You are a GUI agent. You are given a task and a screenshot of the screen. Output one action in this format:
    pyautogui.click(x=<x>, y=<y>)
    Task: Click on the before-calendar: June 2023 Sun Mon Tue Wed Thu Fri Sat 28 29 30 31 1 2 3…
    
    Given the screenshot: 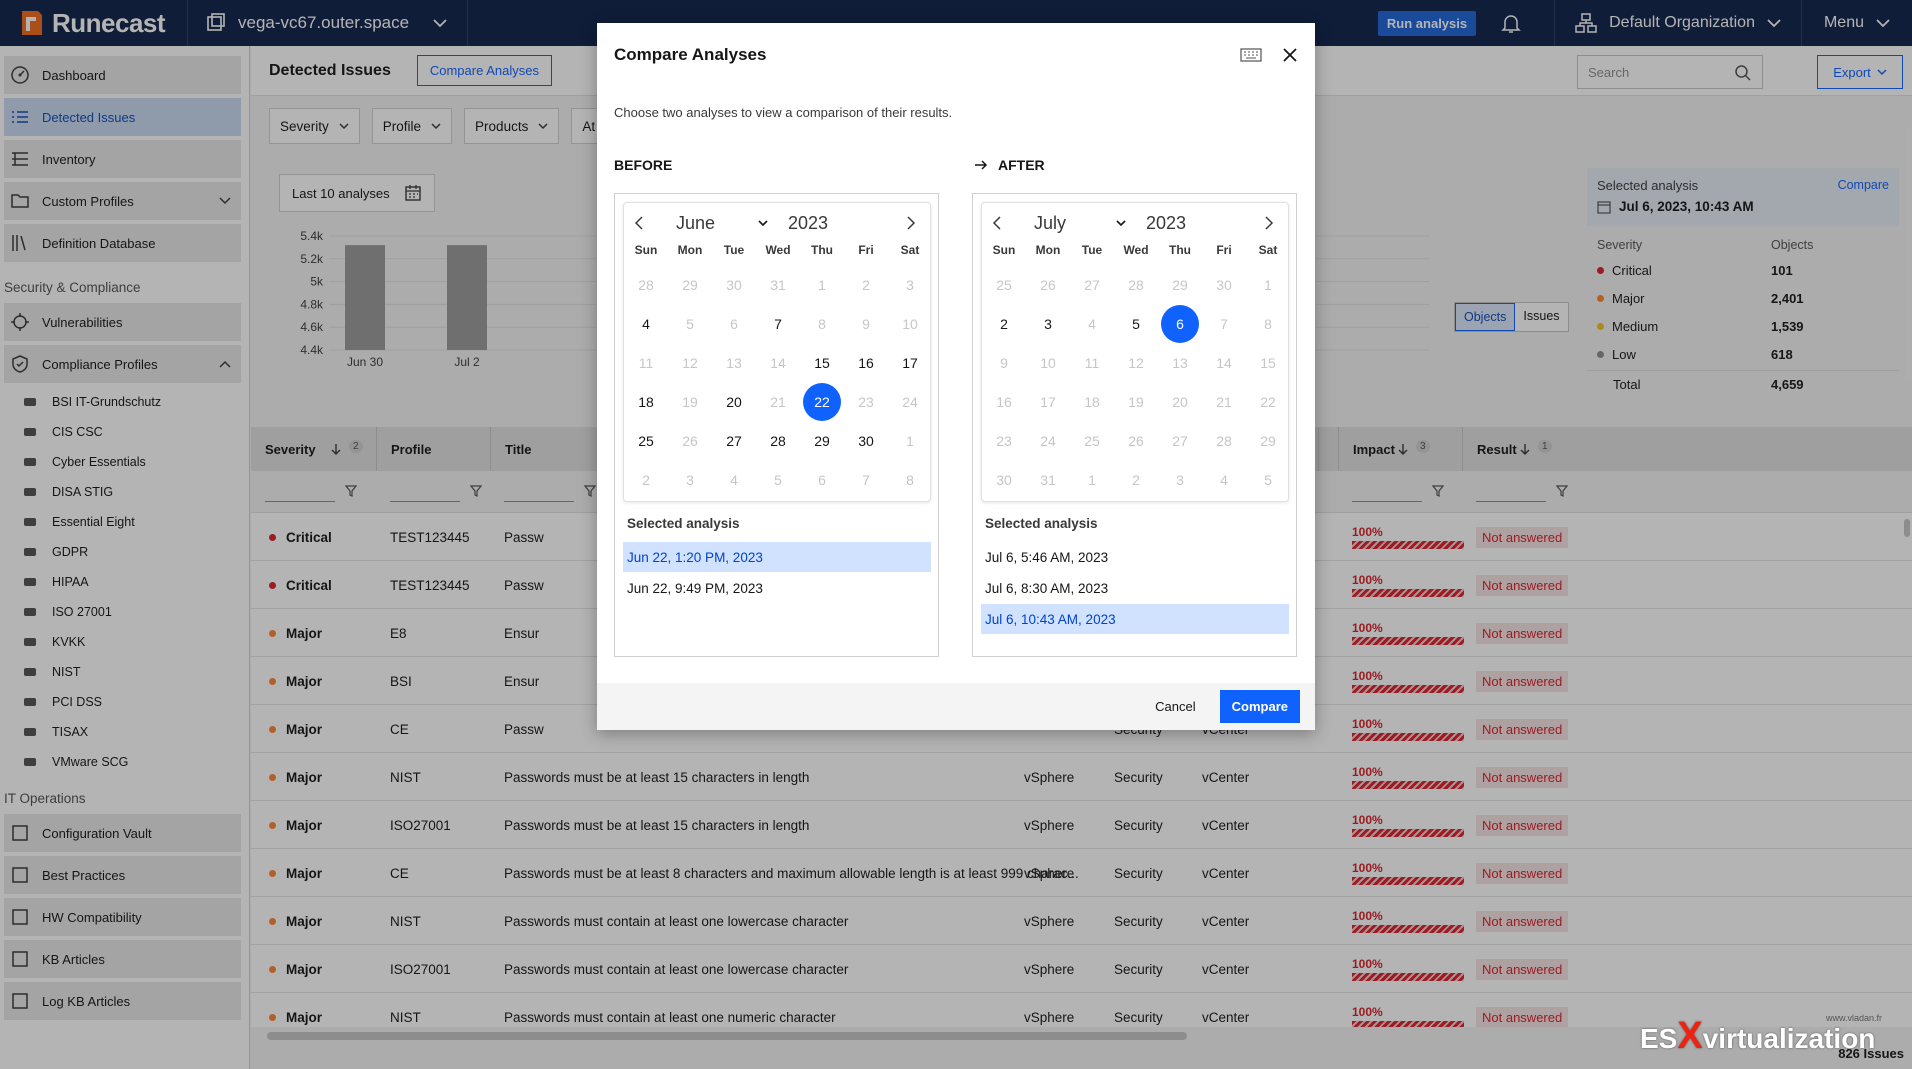 What is the action you would take?
    pyautogui.click(x=777, y=352)
    